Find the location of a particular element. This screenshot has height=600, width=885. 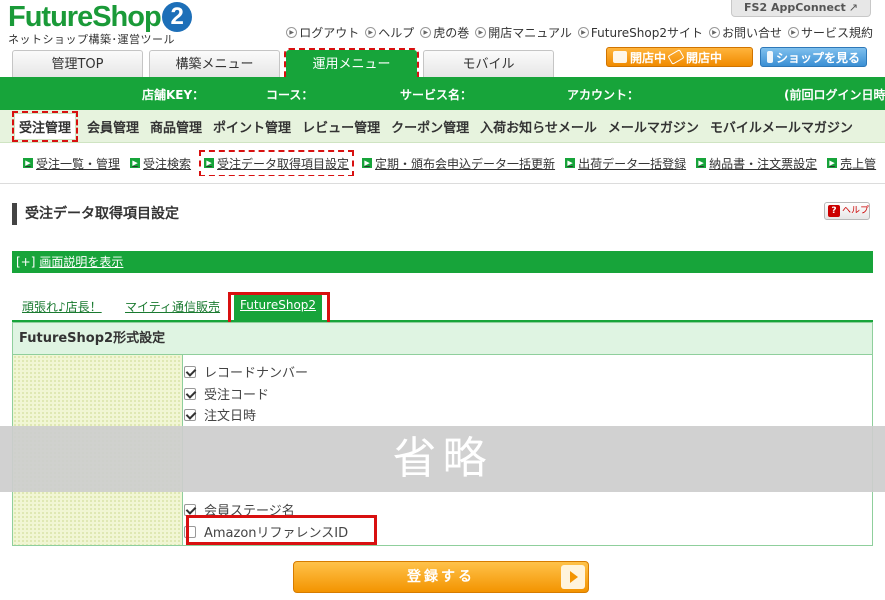

help-button: ? ヘルプ is located at coordinates (847, 211).